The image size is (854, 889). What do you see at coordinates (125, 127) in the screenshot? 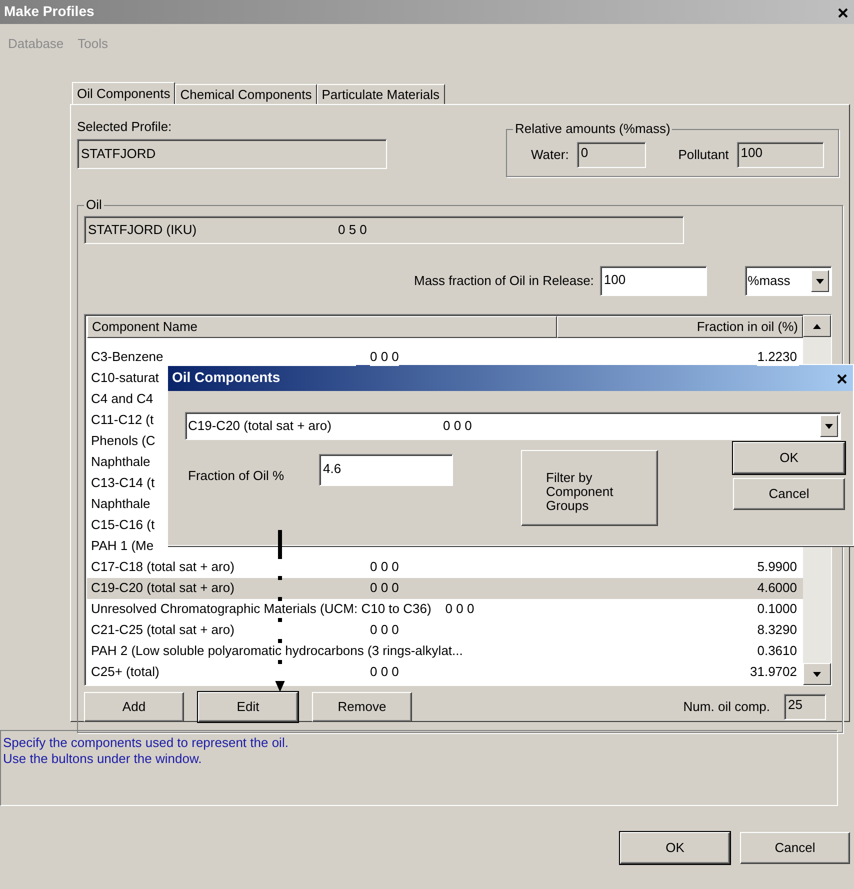
I see `field-label: Selected Profile:` at bounding box center [125, 127].